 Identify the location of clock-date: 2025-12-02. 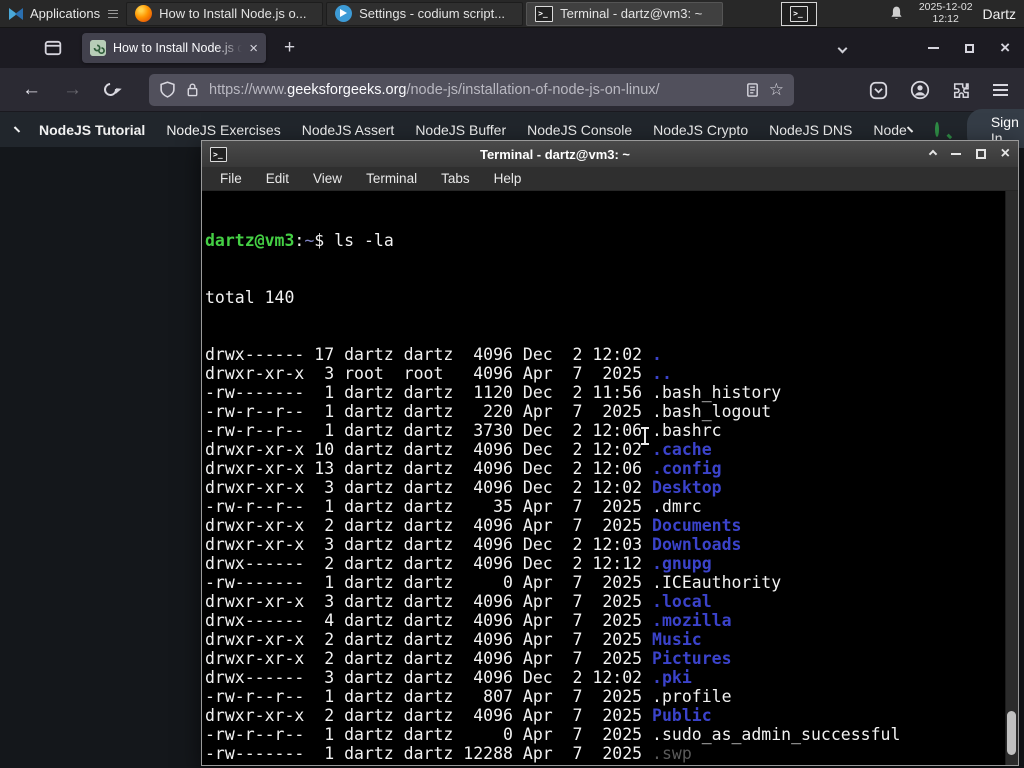
(945, 7).